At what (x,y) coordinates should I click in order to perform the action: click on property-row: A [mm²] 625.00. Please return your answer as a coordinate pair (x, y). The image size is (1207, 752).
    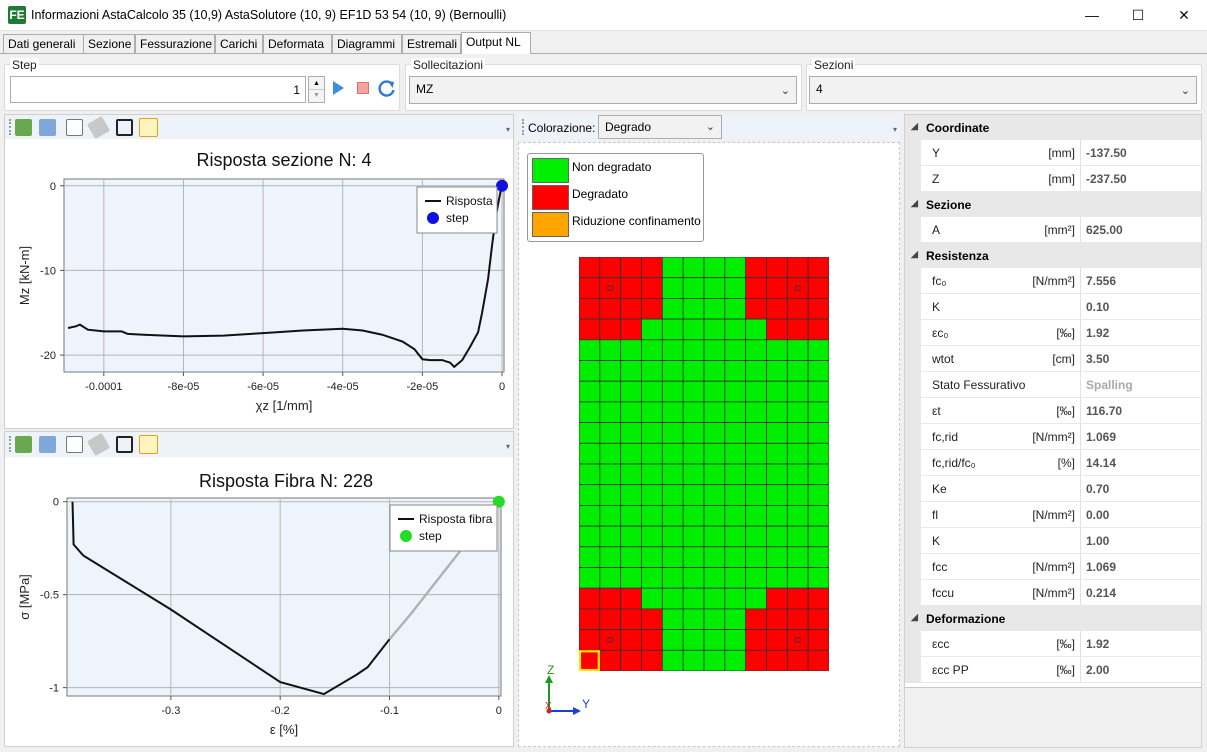
    Looking at the image, I should click on (1053, 230).